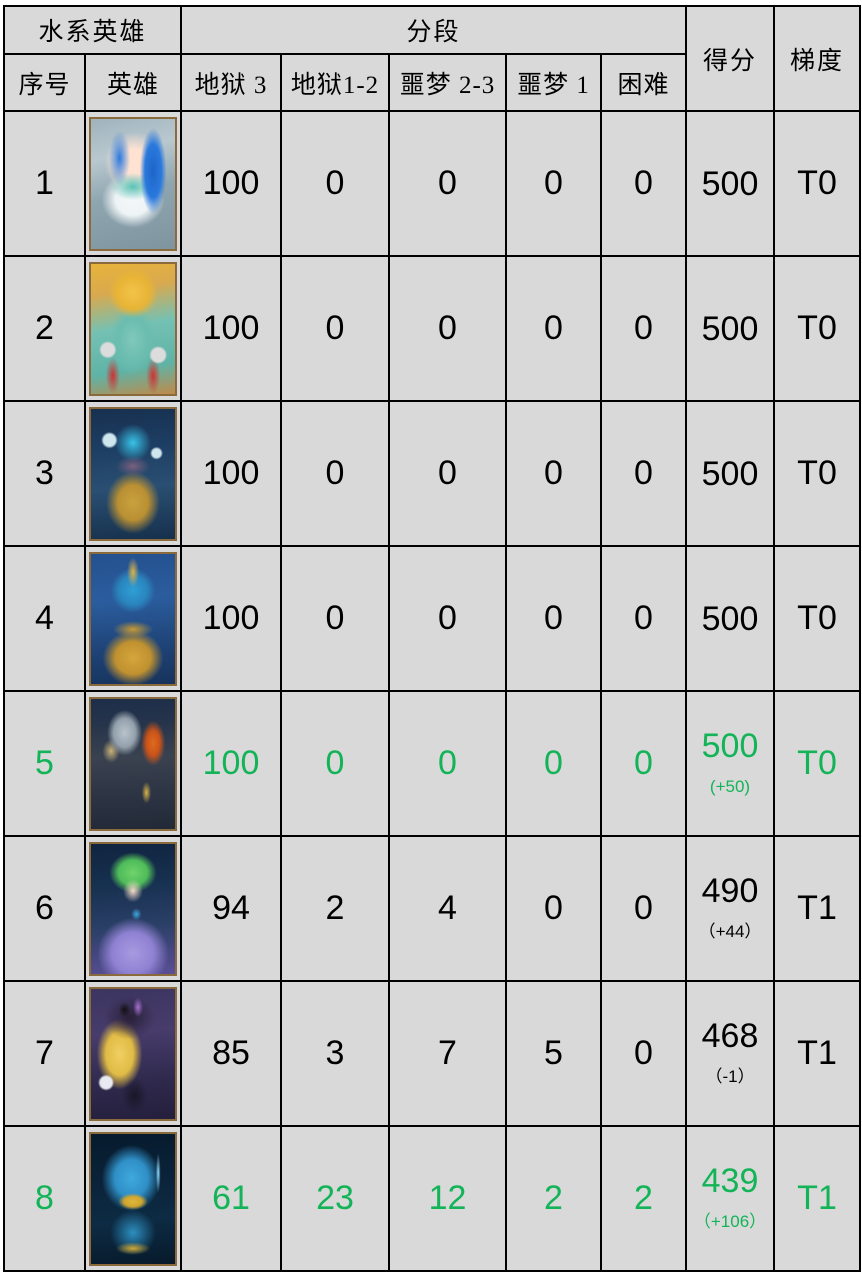  I want to click on row-index: 6, so click(44, 908).